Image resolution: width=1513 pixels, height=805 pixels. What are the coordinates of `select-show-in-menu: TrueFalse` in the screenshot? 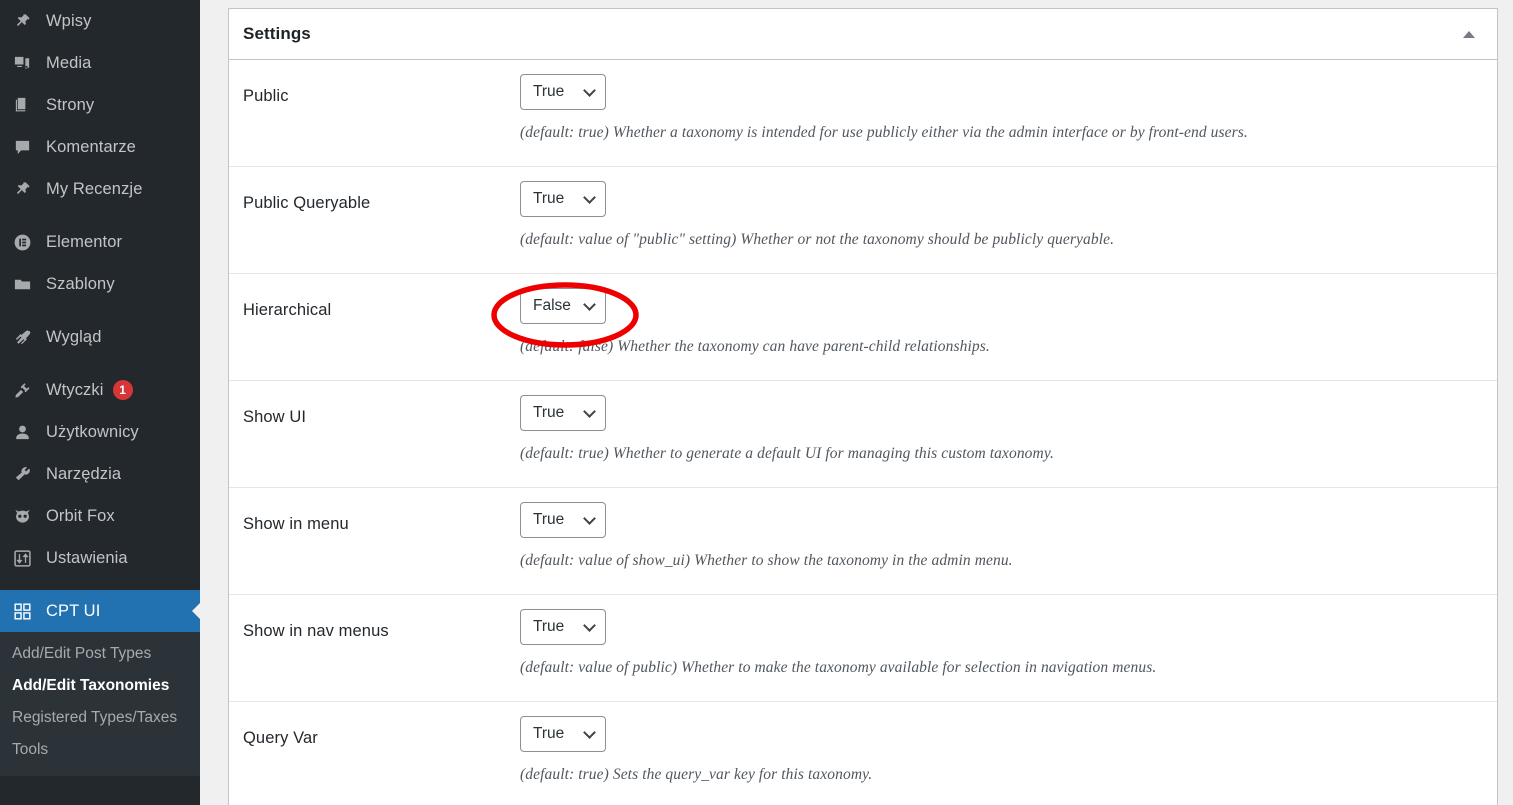 It's located at (563, 520).